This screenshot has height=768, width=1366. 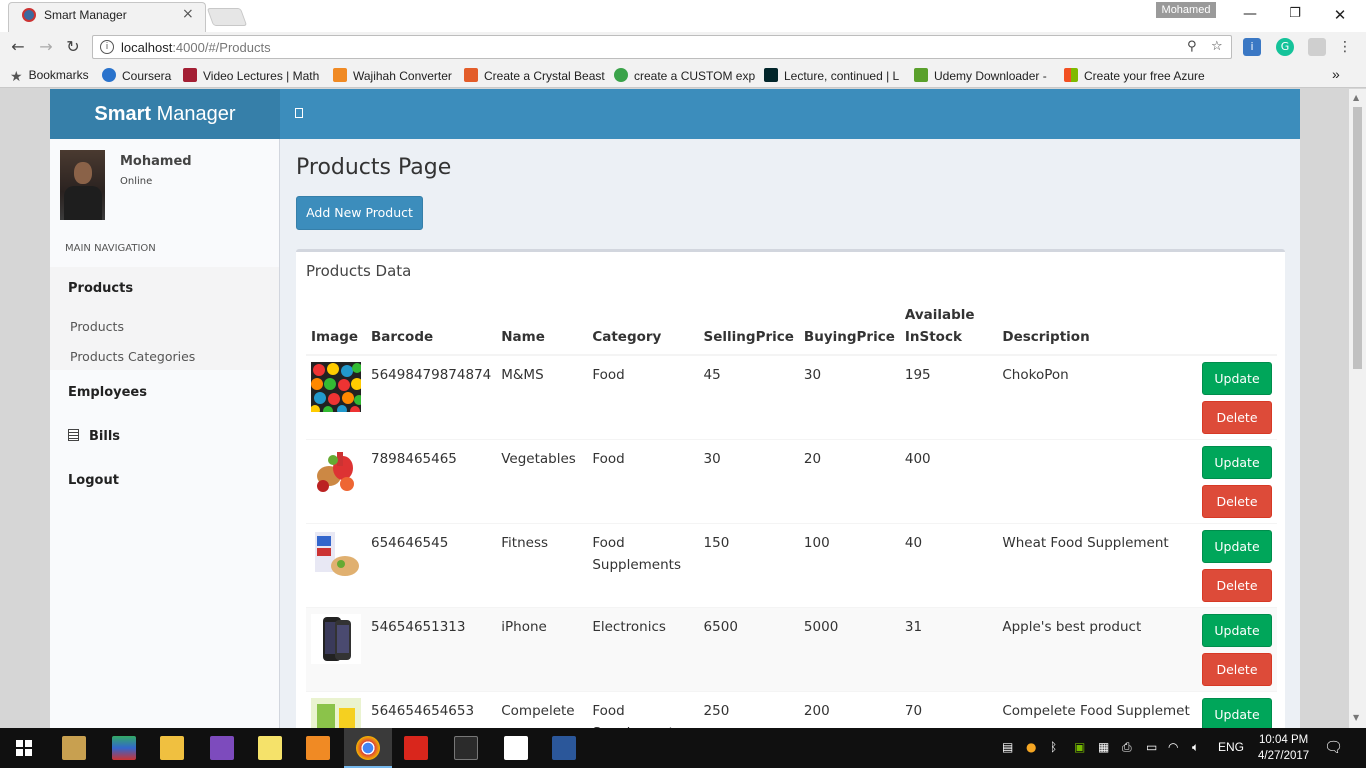 What do you see at coordinates (46, 46) in the screenshot?
I see `forward-icon: →` at bounding box center [46, 46].